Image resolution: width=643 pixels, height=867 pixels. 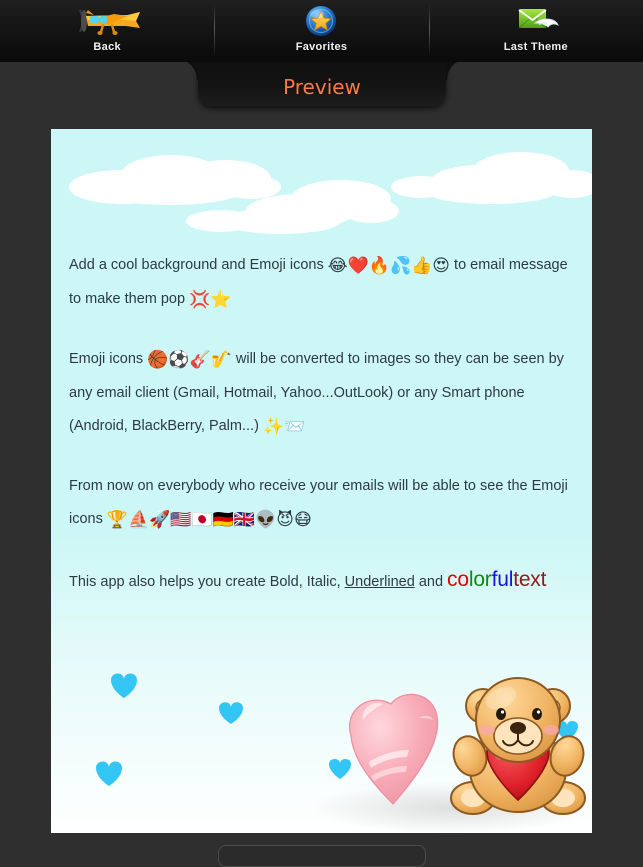 I want to click on paragraph-4-middle: and, so click(x=431, y=582).